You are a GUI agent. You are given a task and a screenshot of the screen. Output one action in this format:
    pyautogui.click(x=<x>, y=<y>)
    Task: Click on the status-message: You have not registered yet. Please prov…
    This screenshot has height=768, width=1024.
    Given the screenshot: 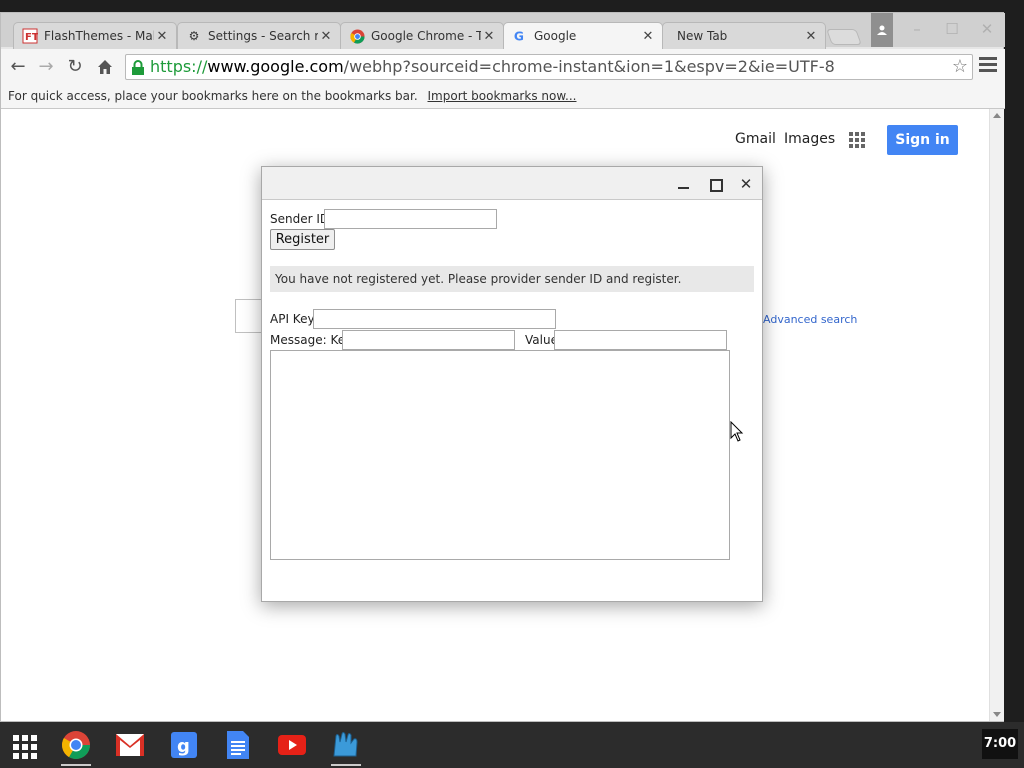 What is the action you would take?
    pyautogui.click(x=512, y=279)
    